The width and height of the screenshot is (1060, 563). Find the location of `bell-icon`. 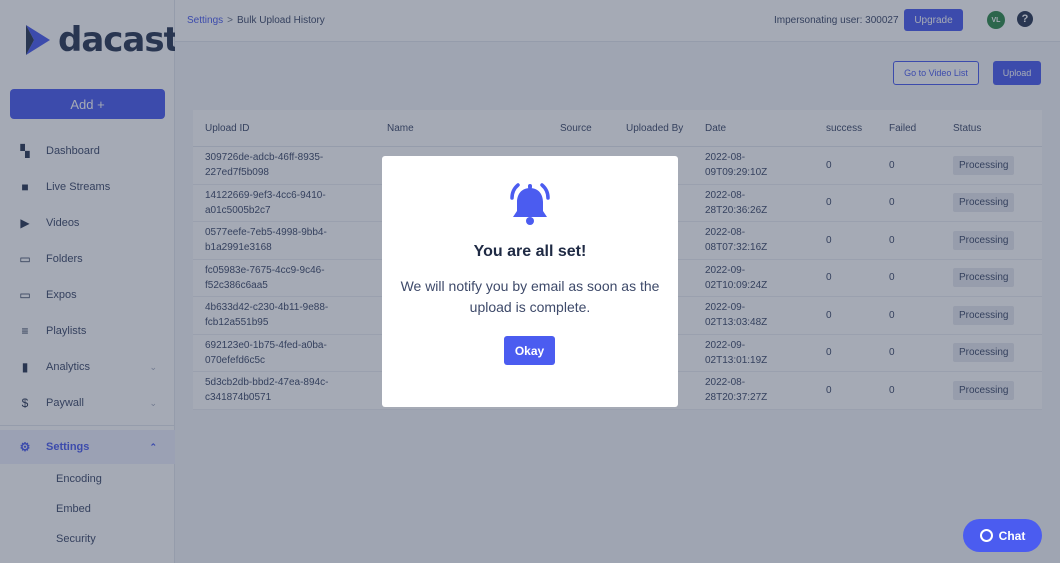

bell-icon is located at coordinates (530, 204).